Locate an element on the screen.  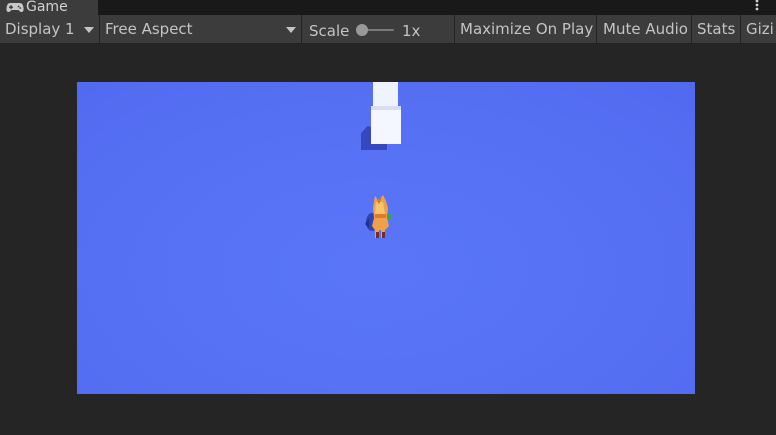
stats-label: Stats is located at coordinates (716, 29).